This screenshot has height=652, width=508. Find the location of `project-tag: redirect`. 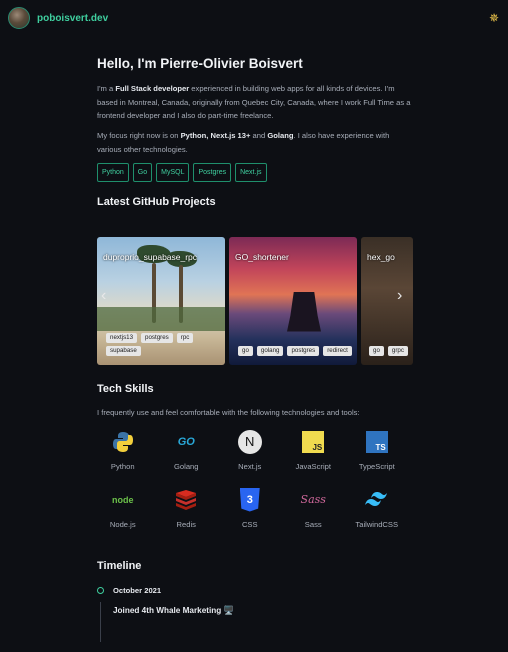

project-tag: redirect is located at coordinates (337, 350).